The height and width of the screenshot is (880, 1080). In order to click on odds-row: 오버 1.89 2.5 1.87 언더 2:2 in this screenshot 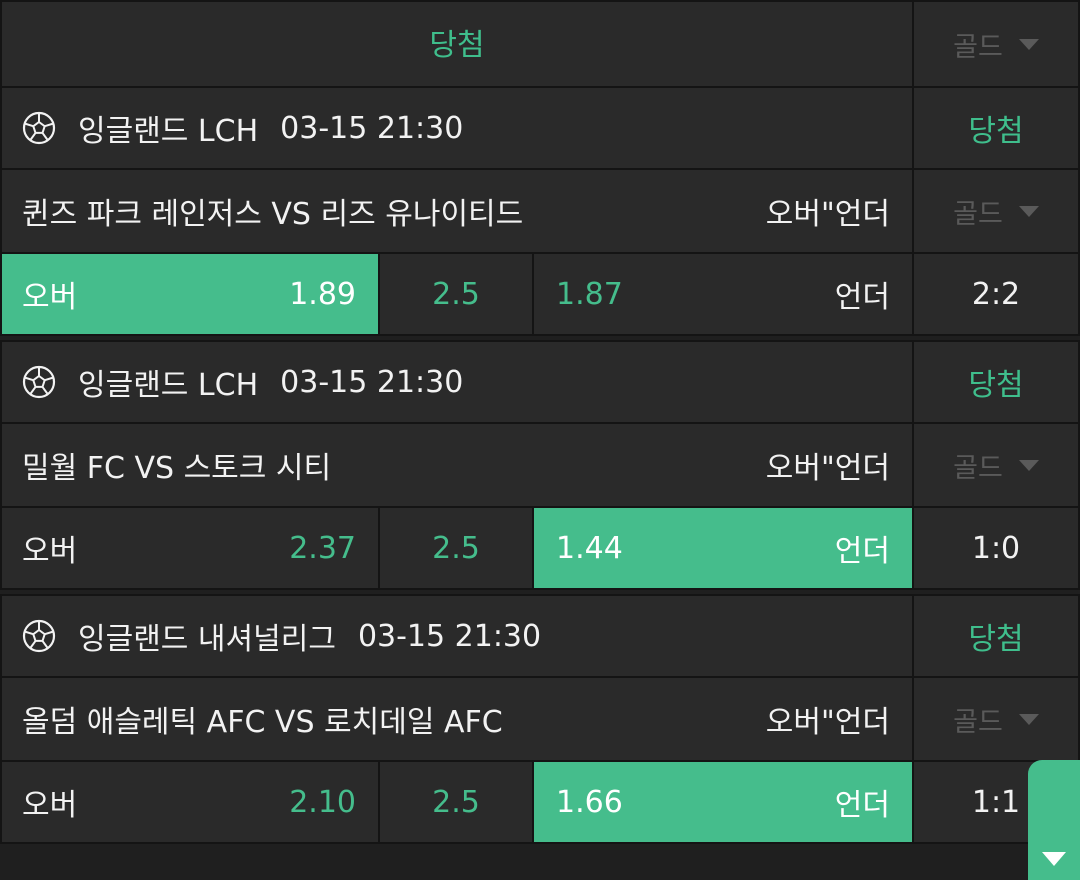, I will do `click(540, 294)`.